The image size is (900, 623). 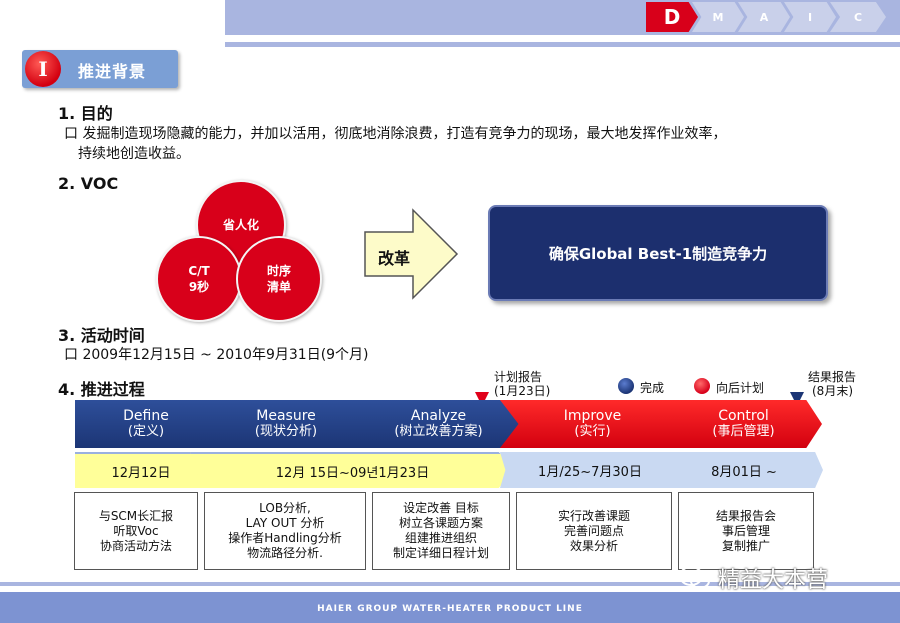 I want to click on milestone-plan-title: 计划报告, so click(x=518, y=377).